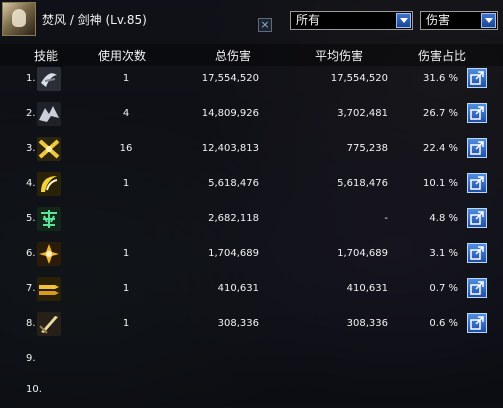  What do you see at coordinates (367, 148) in the screenshot?
I see `row-average-damage: 775,238` at bounding box center [367, 148].